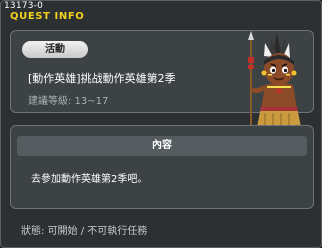 The width and height of the screenshot is (322, 248). Describe the element at coordinates (68, 101) in the screenshot. I see `recommended-level: 建議等級: 13~17` at that location.